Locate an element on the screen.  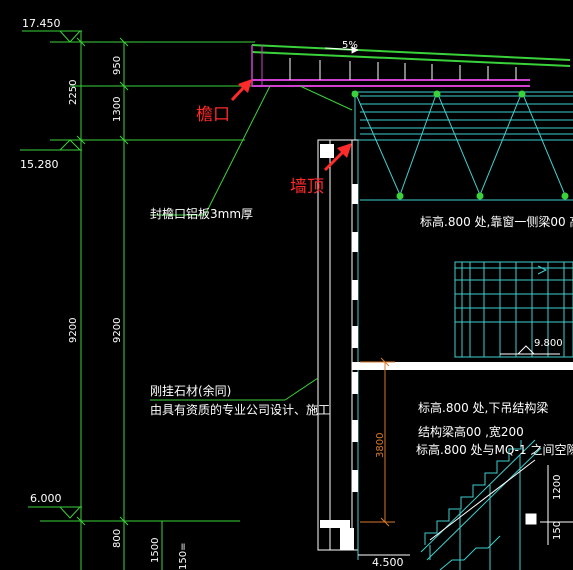
dim-150-eq: 150= is located at coordinates (183, 556).